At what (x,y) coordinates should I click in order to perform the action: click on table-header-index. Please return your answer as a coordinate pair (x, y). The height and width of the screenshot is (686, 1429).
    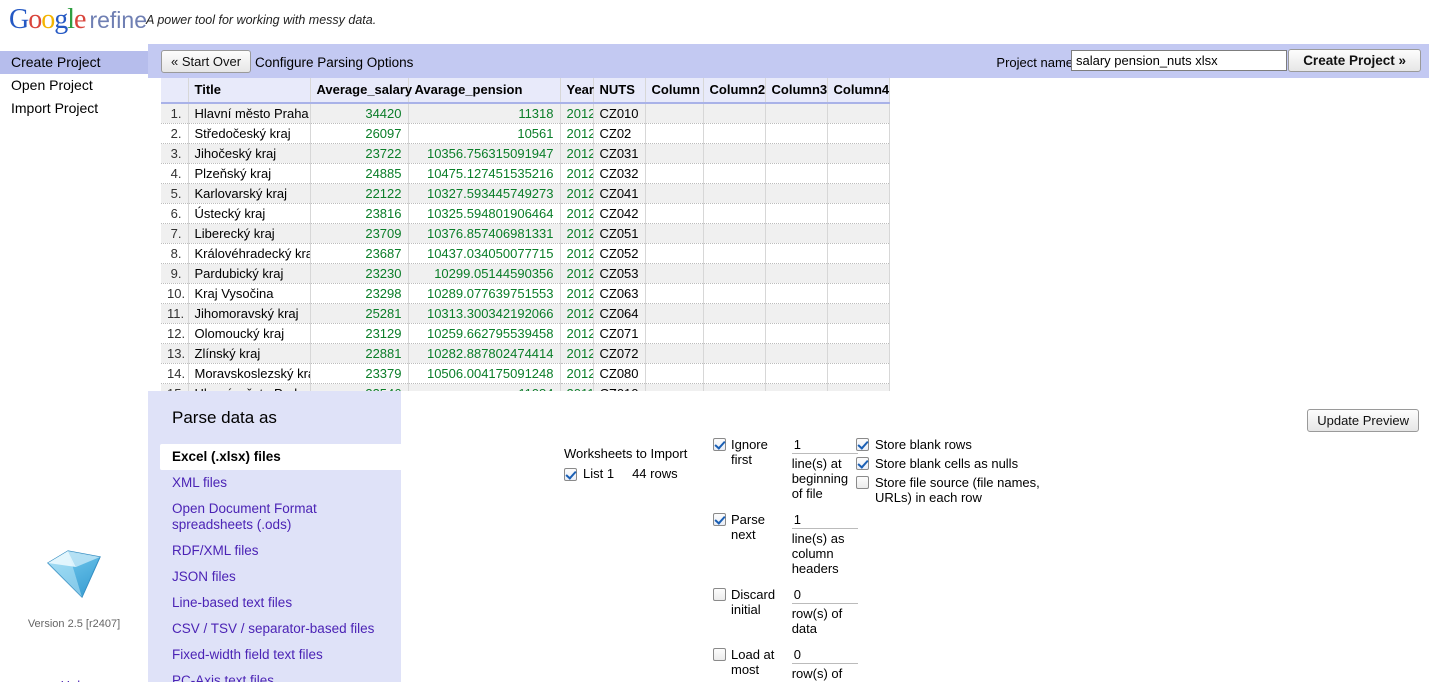
    Looking at the image, I should click on (175, 91).